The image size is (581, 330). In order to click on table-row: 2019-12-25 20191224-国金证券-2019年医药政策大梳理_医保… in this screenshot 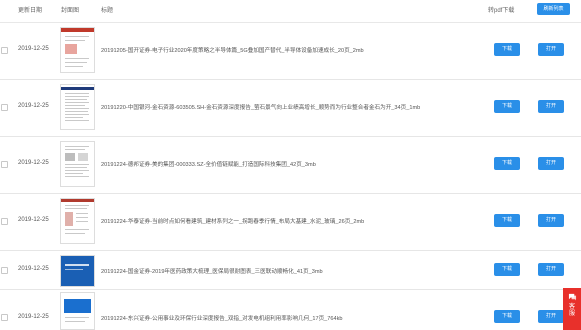, I will do `click(290, 270)`.